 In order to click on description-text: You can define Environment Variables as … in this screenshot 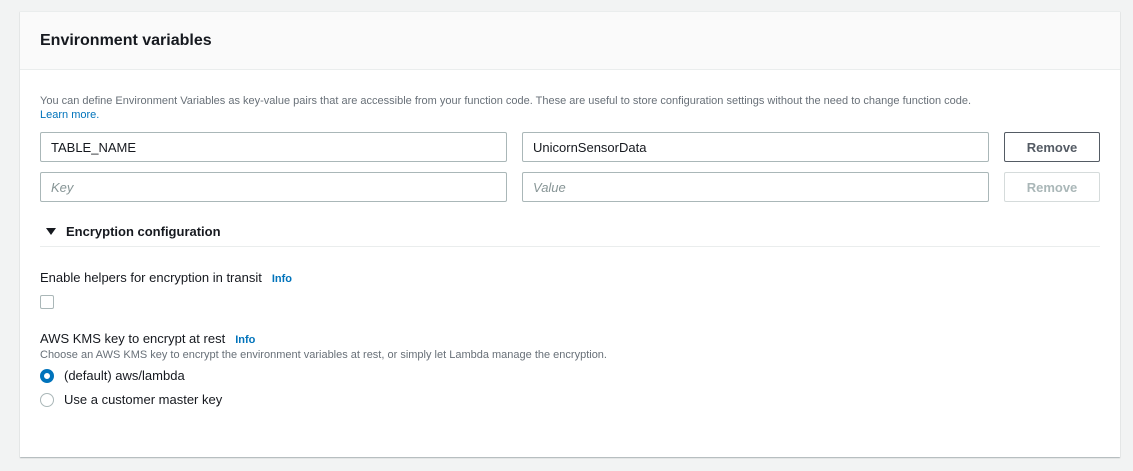, I will do `click(506, 101)`.